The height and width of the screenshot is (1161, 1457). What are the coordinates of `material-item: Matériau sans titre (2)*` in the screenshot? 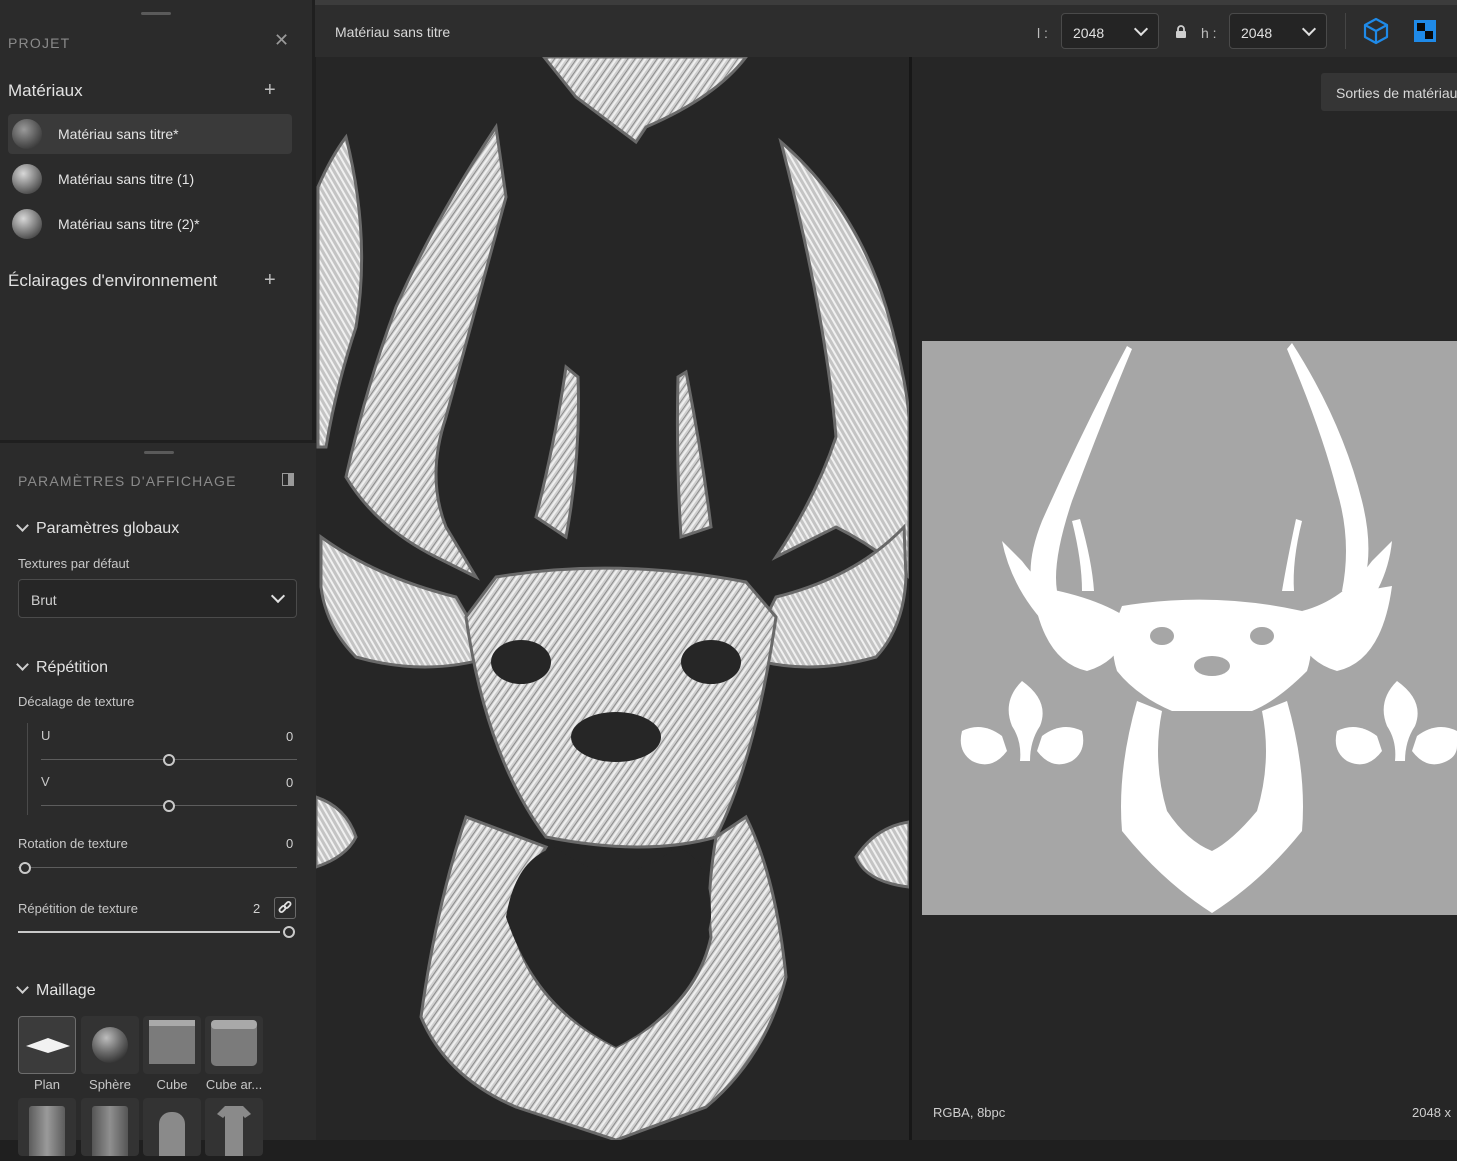 It's located at (150, 224).